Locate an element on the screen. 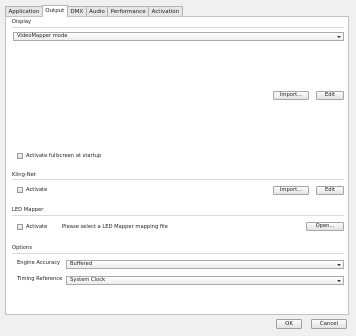 The width and height of the screenshot is (356, 336). timing-reference-label: Timing Reference is located at coordinates (40, 279).